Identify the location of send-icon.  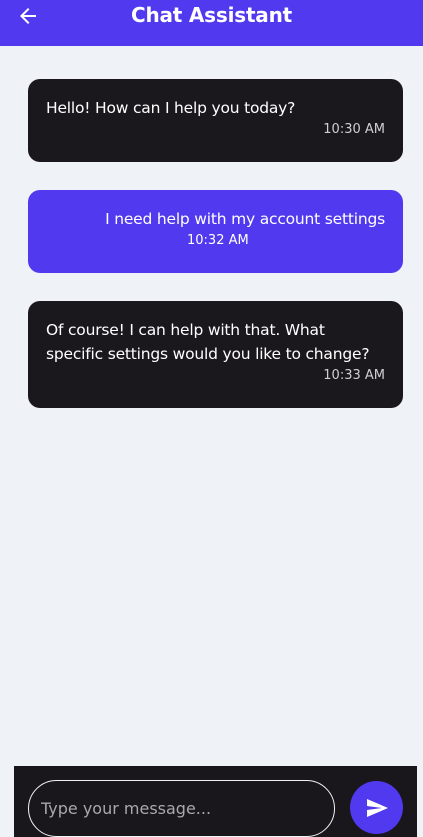
(377, 808).